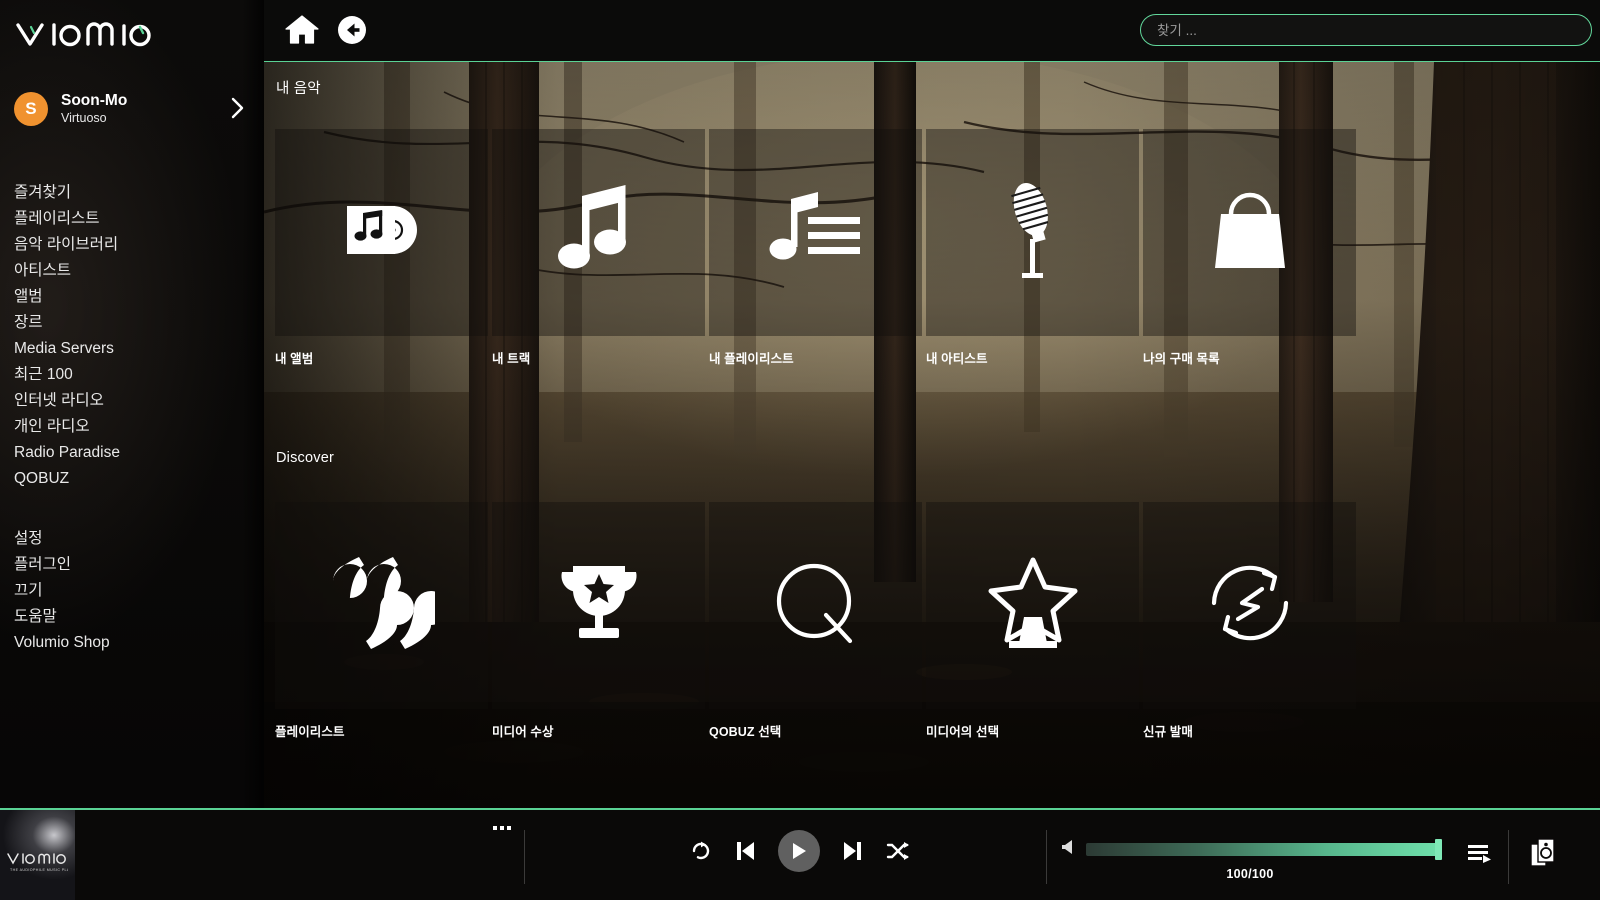  What do you see at coordinates (352, 32) in the screenshot?
I see `back-circle-icon` at bounding box center [352, 32].